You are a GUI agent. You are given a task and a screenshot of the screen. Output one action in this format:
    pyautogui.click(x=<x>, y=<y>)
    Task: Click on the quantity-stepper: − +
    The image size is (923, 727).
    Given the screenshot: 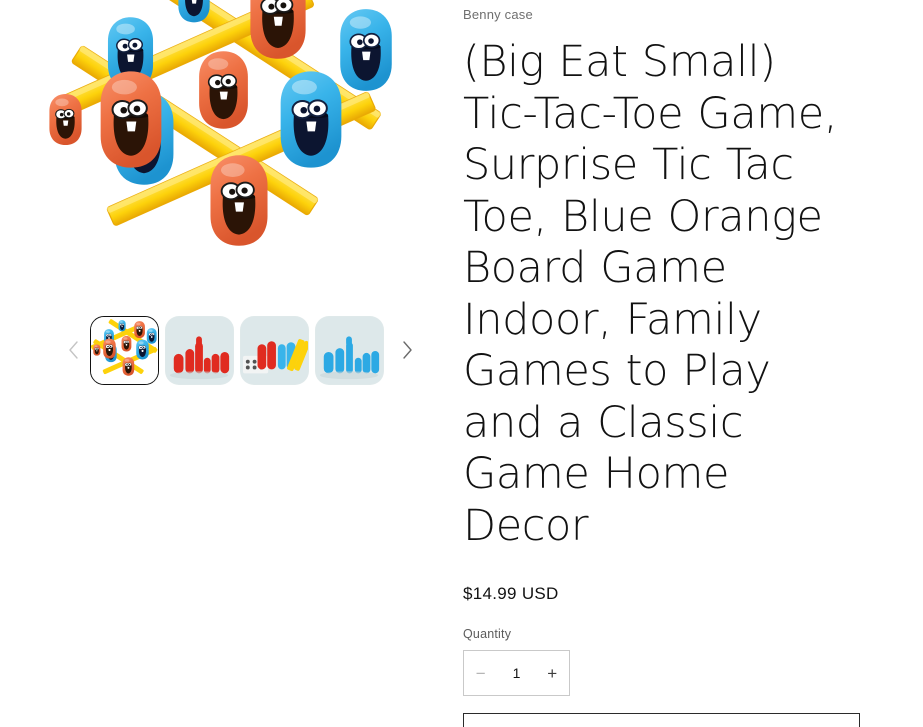 What is the action you would take?
    pyautogui.click(x=516, y=673)
    